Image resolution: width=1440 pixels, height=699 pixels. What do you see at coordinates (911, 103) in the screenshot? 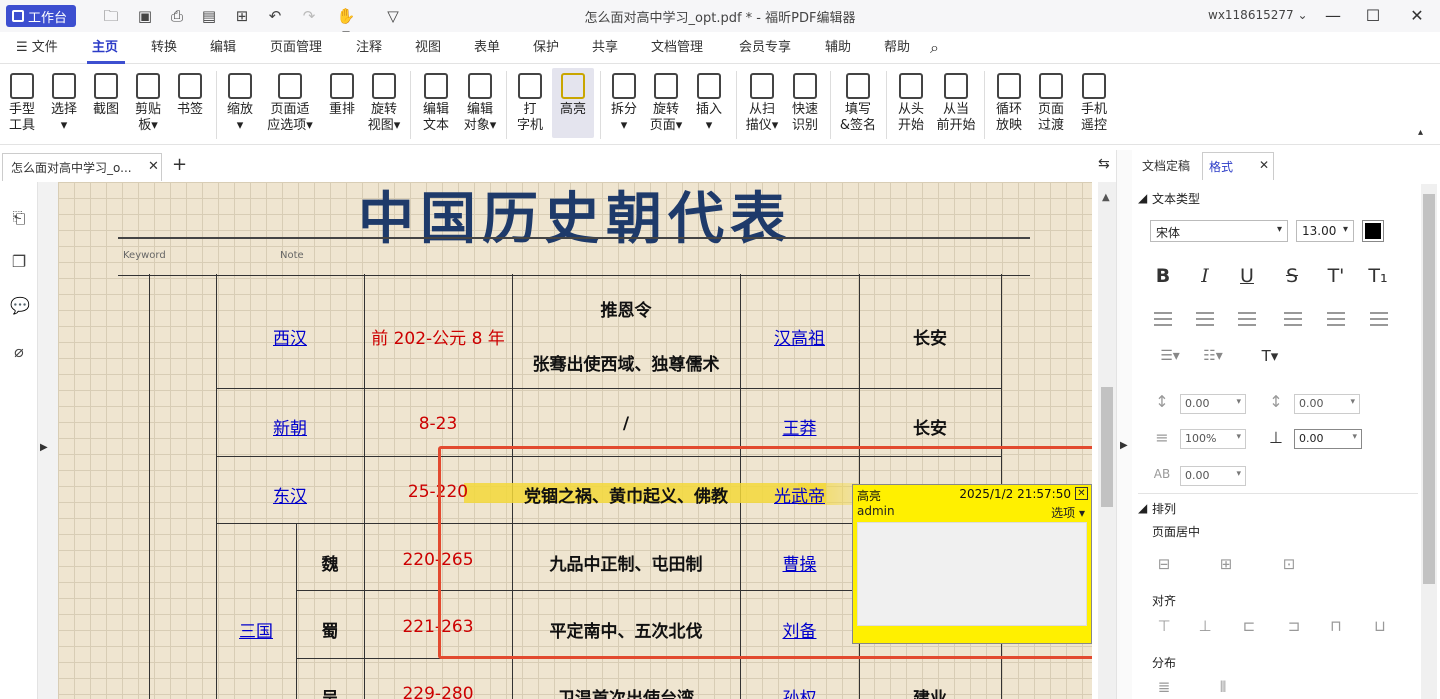
I see `play-from-start-button: 从头 开始` at bounding box center [911, 103].